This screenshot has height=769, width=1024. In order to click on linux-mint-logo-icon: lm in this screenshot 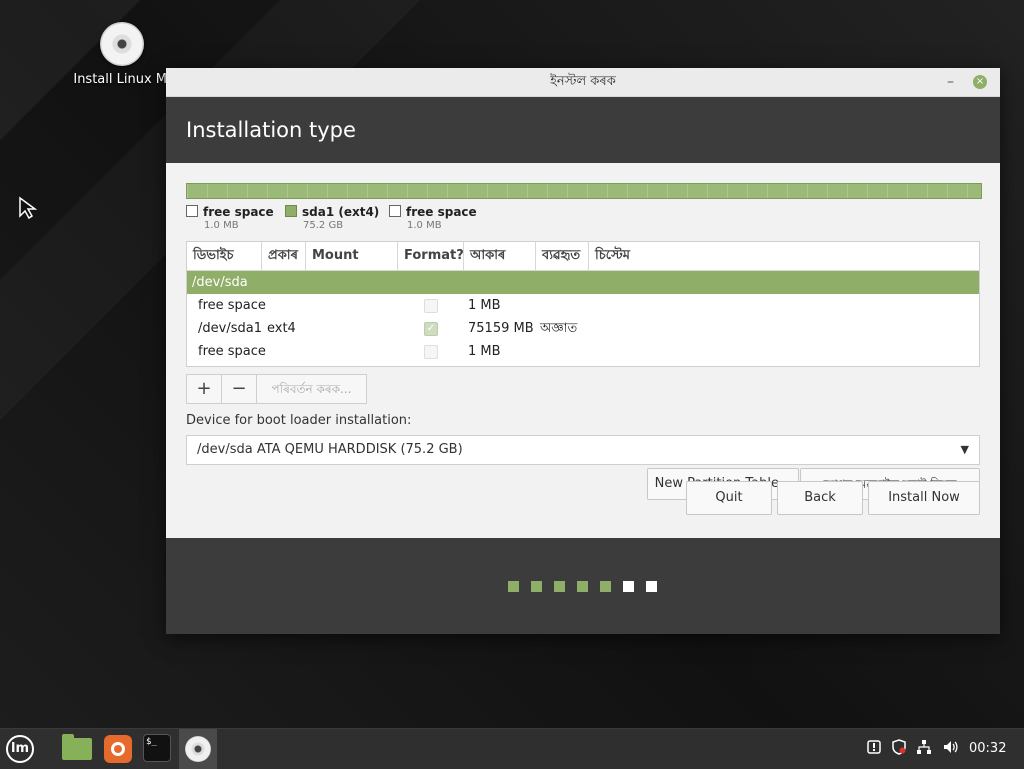, I will do `click(20, 749)`.